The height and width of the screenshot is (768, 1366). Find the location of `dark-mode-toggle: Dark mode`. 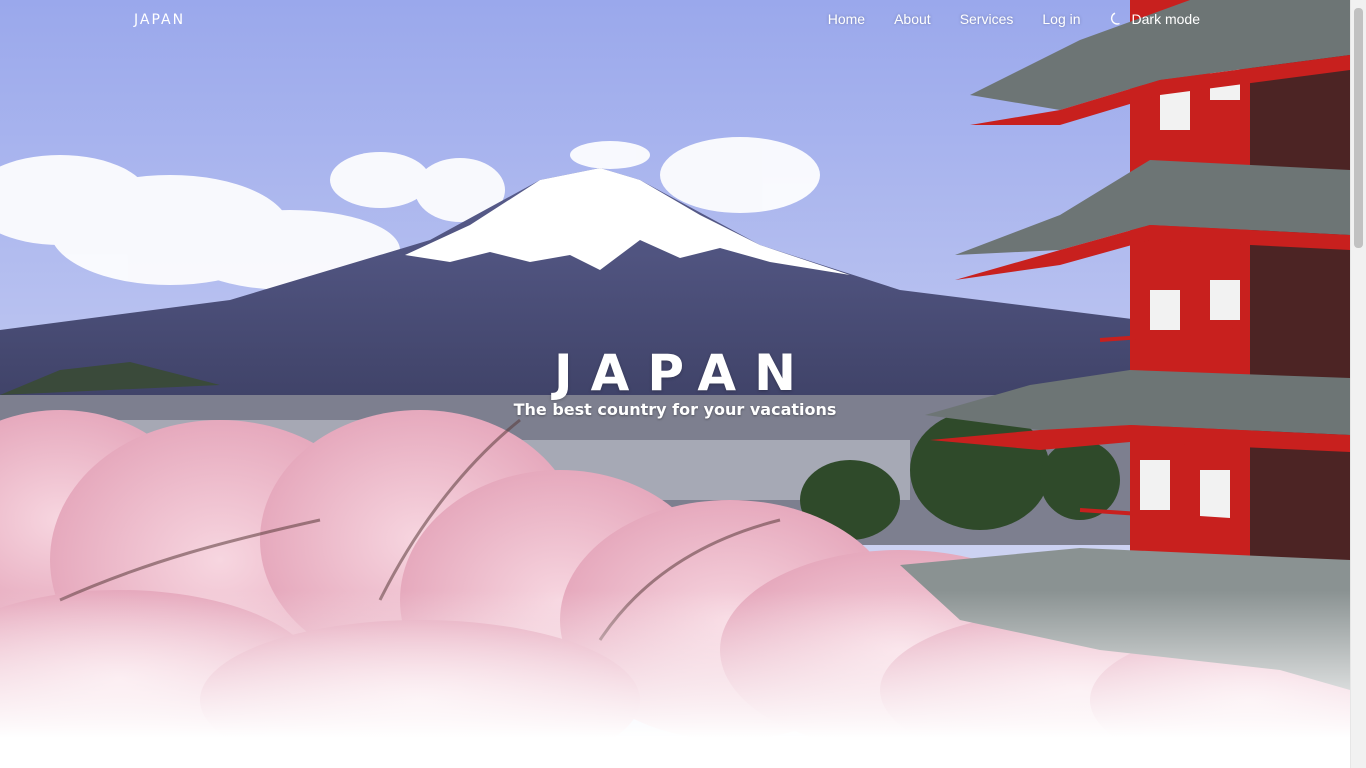

dark-mode-toggle: Dark mode is located at coordinates (1155, 19).